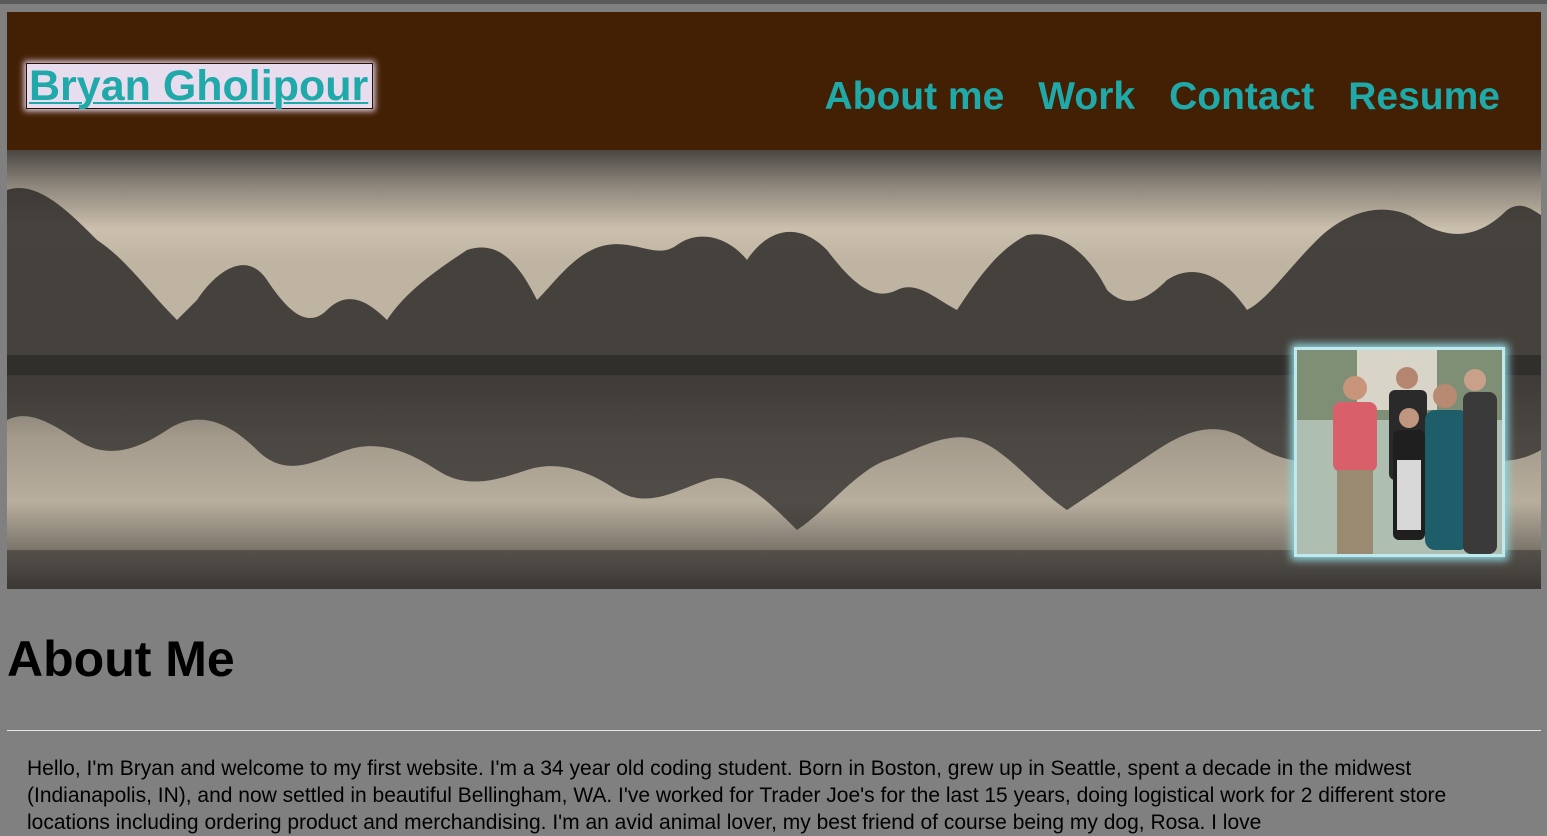  Describe the element at coordinates (200, 86) in the screenshot. I see `site-logo-link: Bryan Gholipour` at that location.